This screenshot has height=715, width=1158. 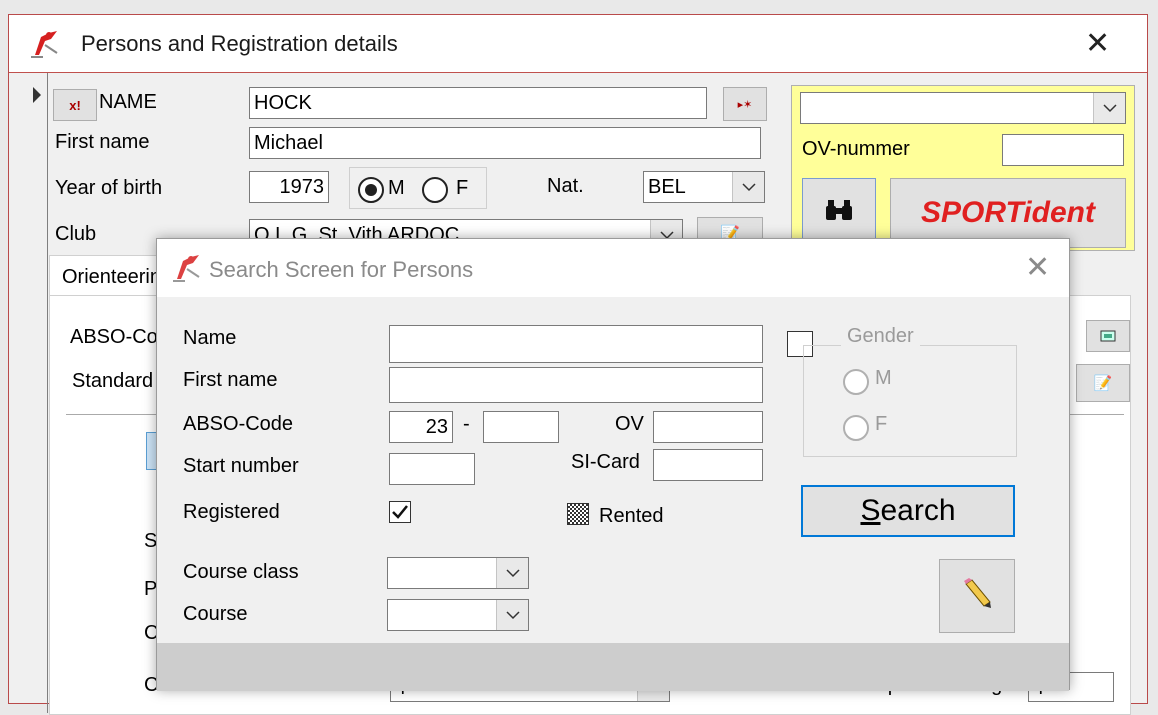 I want to click on record-selector-icon, so click(x=37, y=98).